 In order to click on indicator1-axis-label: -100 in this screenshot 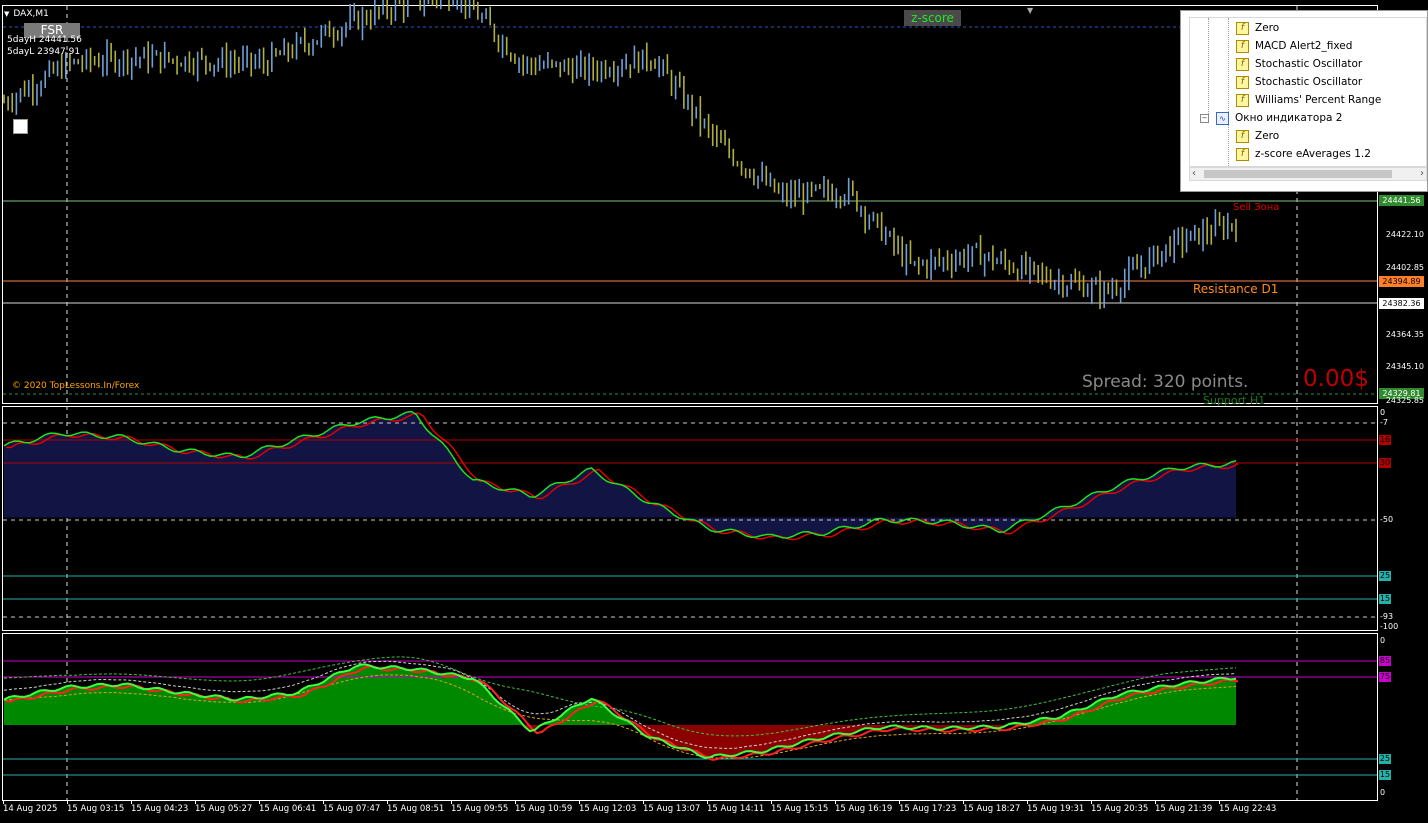, I will do `click(1389, 626)`.